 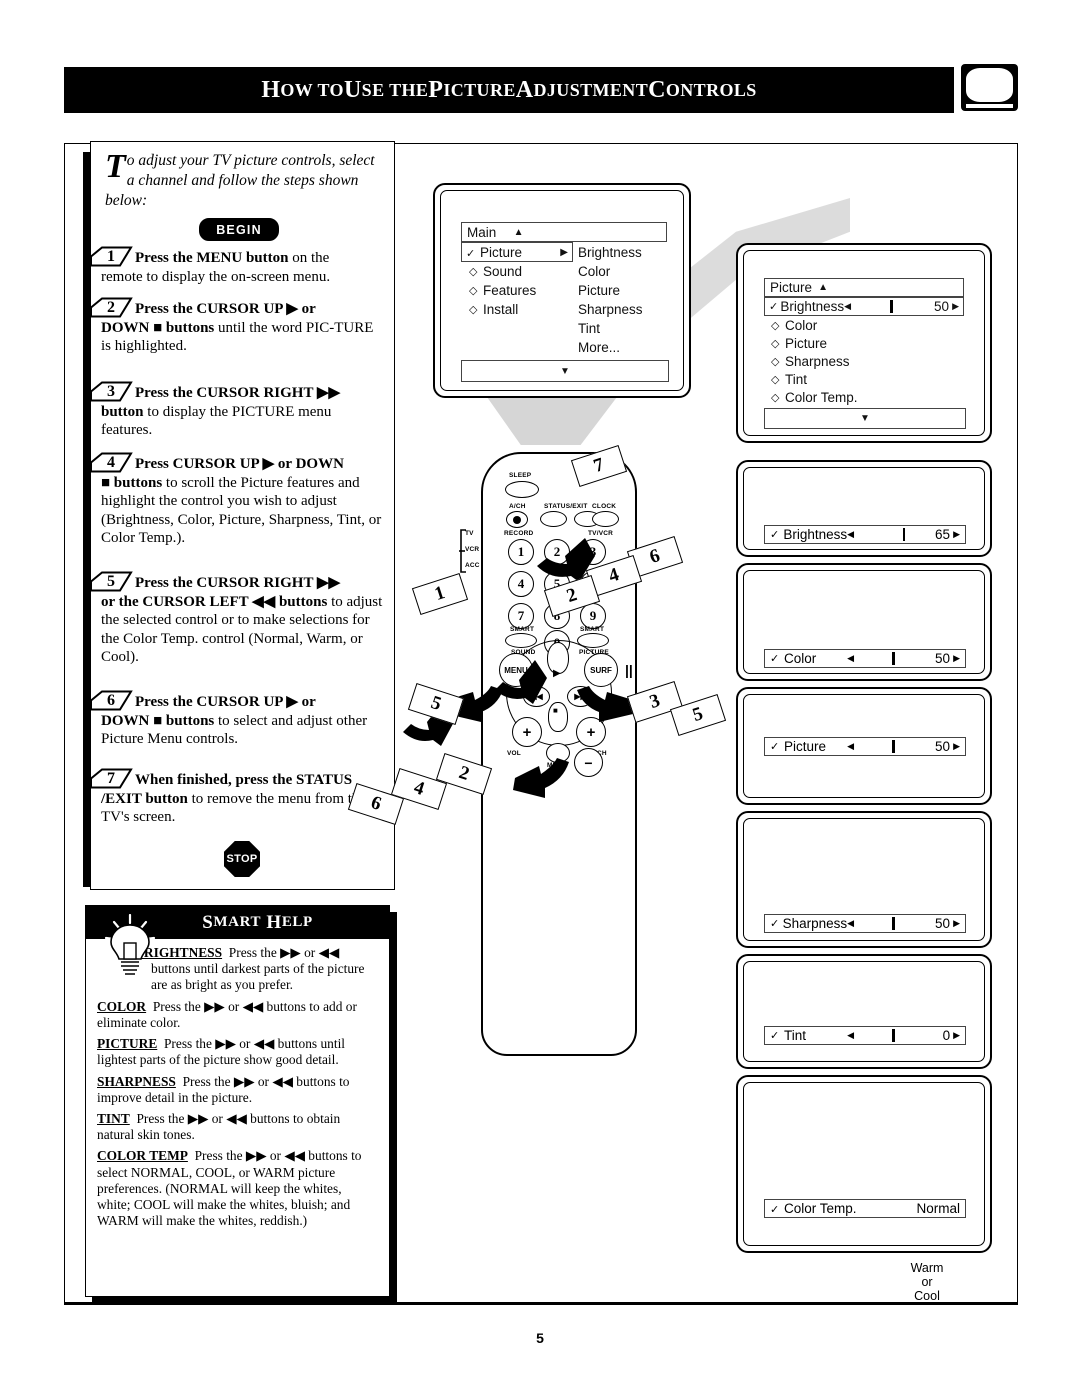 What do you see at coordinates (558, 753) in the screenshot?
I see `remote-button-mute` at bounding box center [558, 753].